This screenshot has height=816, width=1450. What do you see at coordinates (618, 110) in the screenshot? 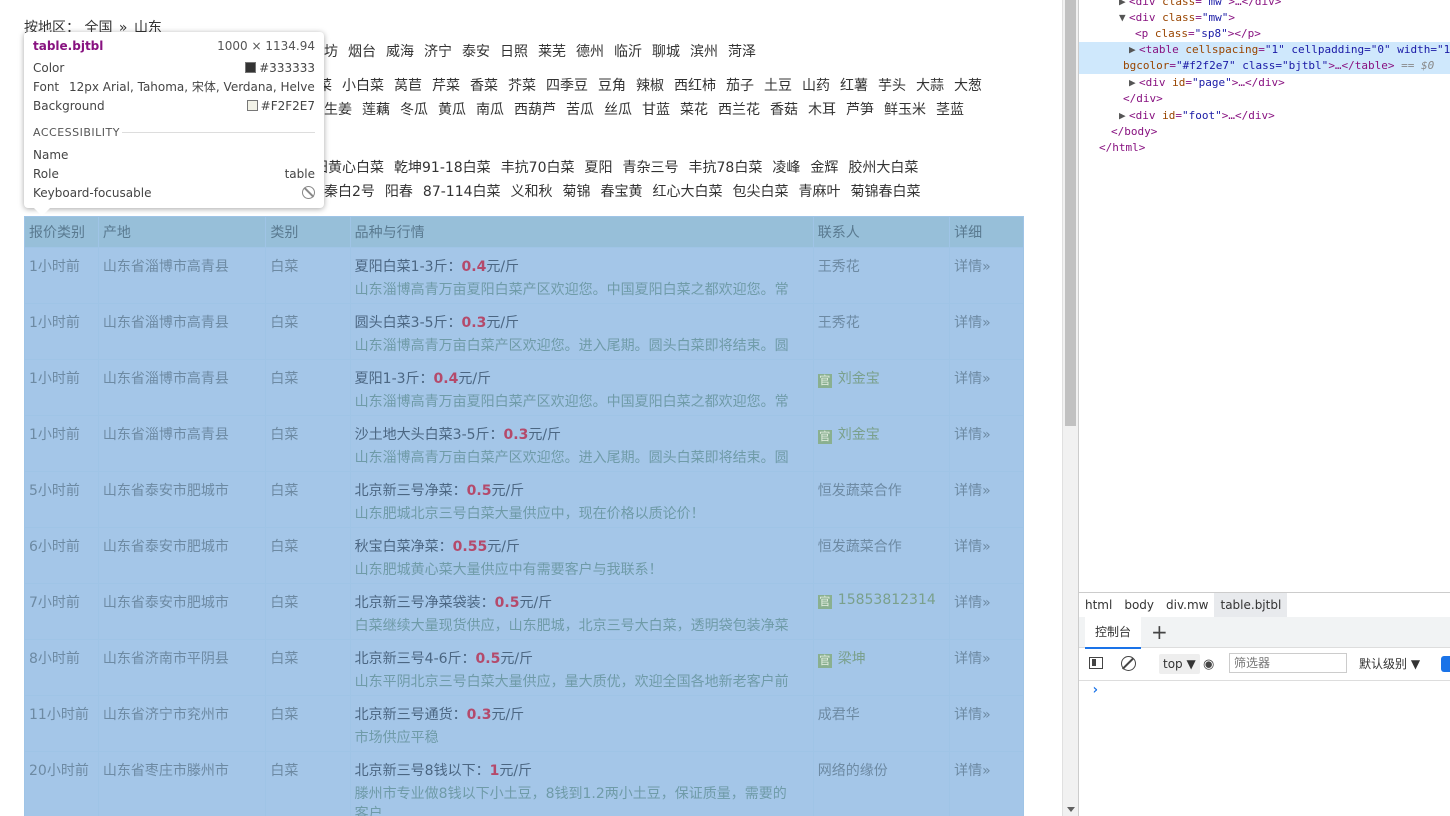
I see `vegetable-link: 丝瓜` at bounding box center [618, 110].